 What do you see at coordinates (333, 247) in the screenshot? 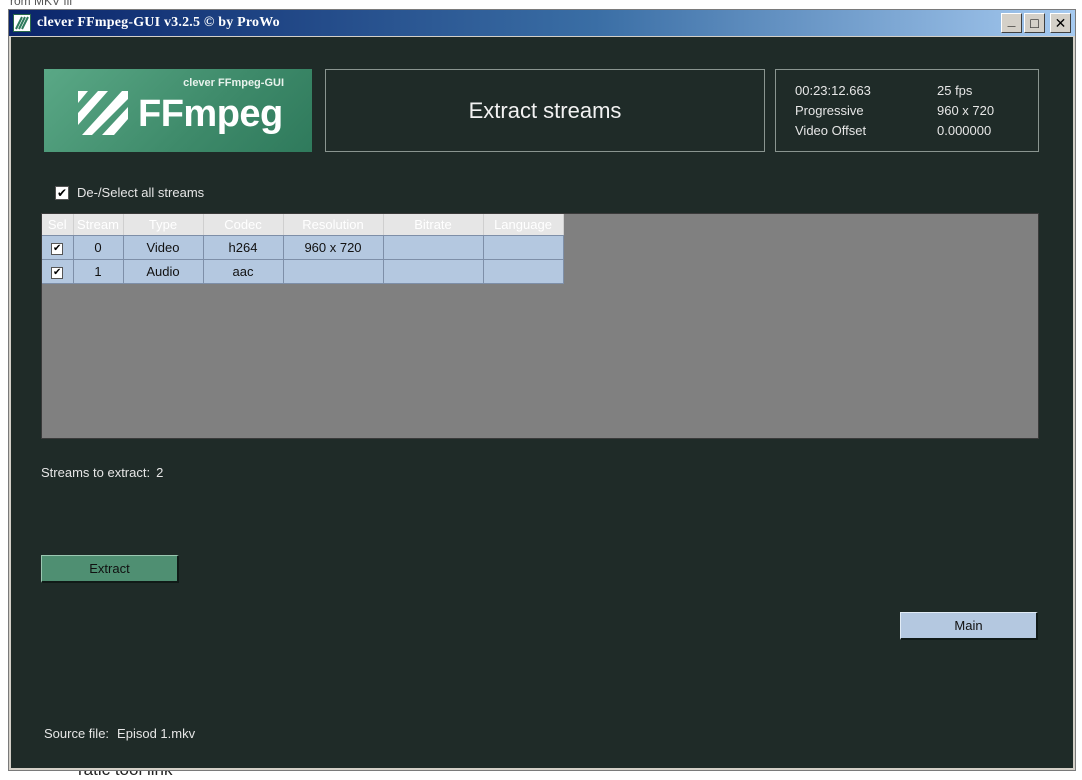
I see `stream-resolution-cell: 960 x 720` at bounding box center [333, 247].